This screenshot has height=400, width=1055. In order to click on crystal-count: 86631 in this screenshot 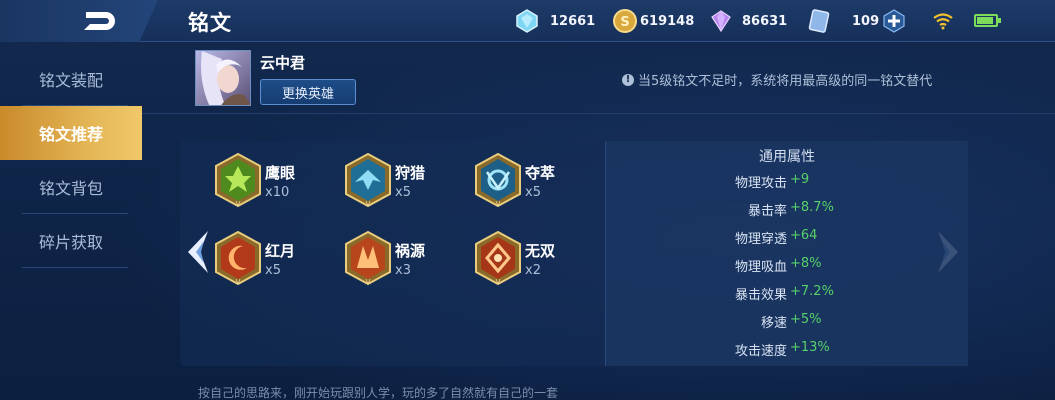, I will do `click(765, 21)`.